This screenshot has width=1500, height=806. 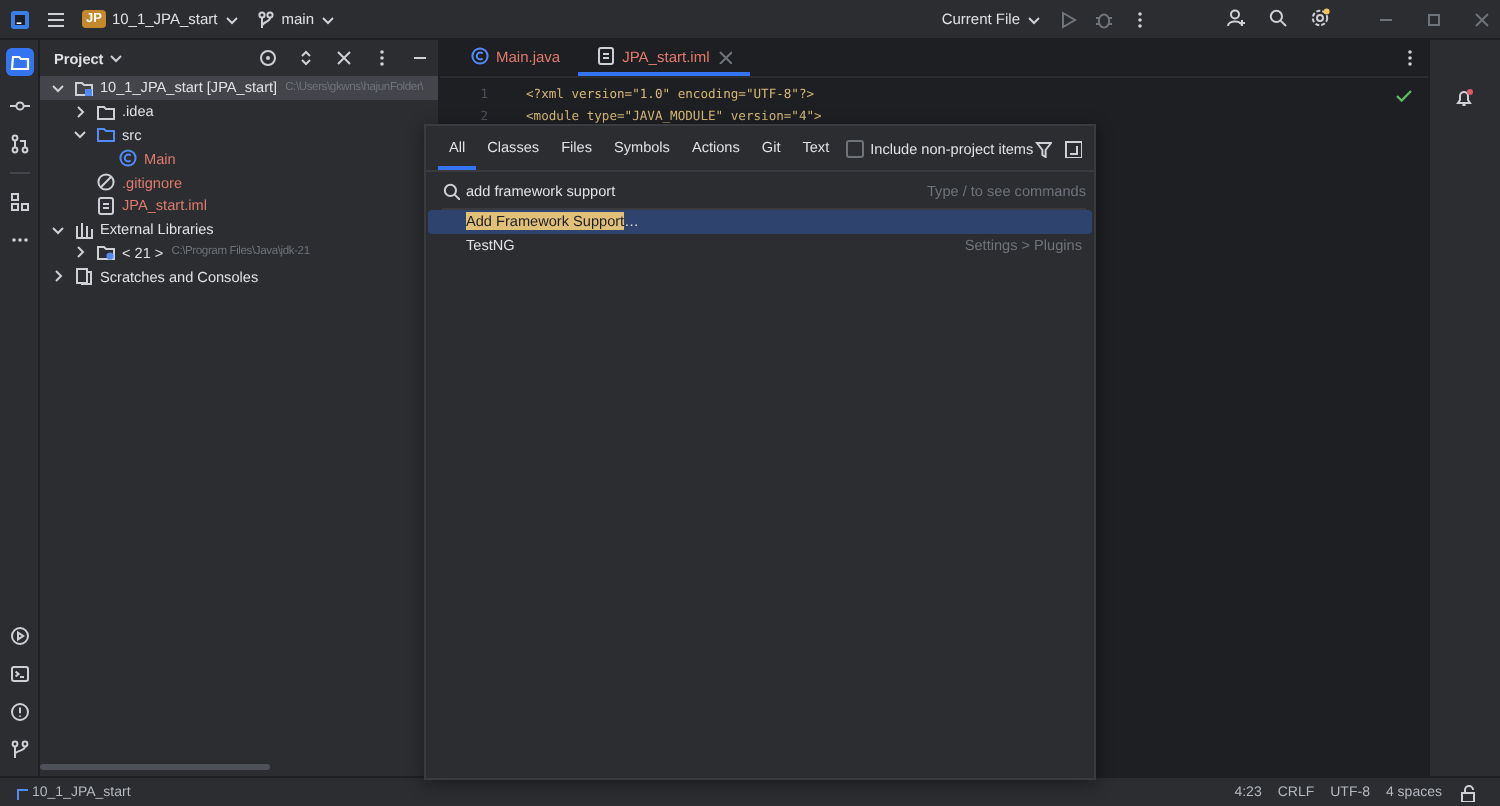 What do you see at coordinates (1321, 19) in the screenshot?
I see `settings-icon` at bounding box center [1321, 19].